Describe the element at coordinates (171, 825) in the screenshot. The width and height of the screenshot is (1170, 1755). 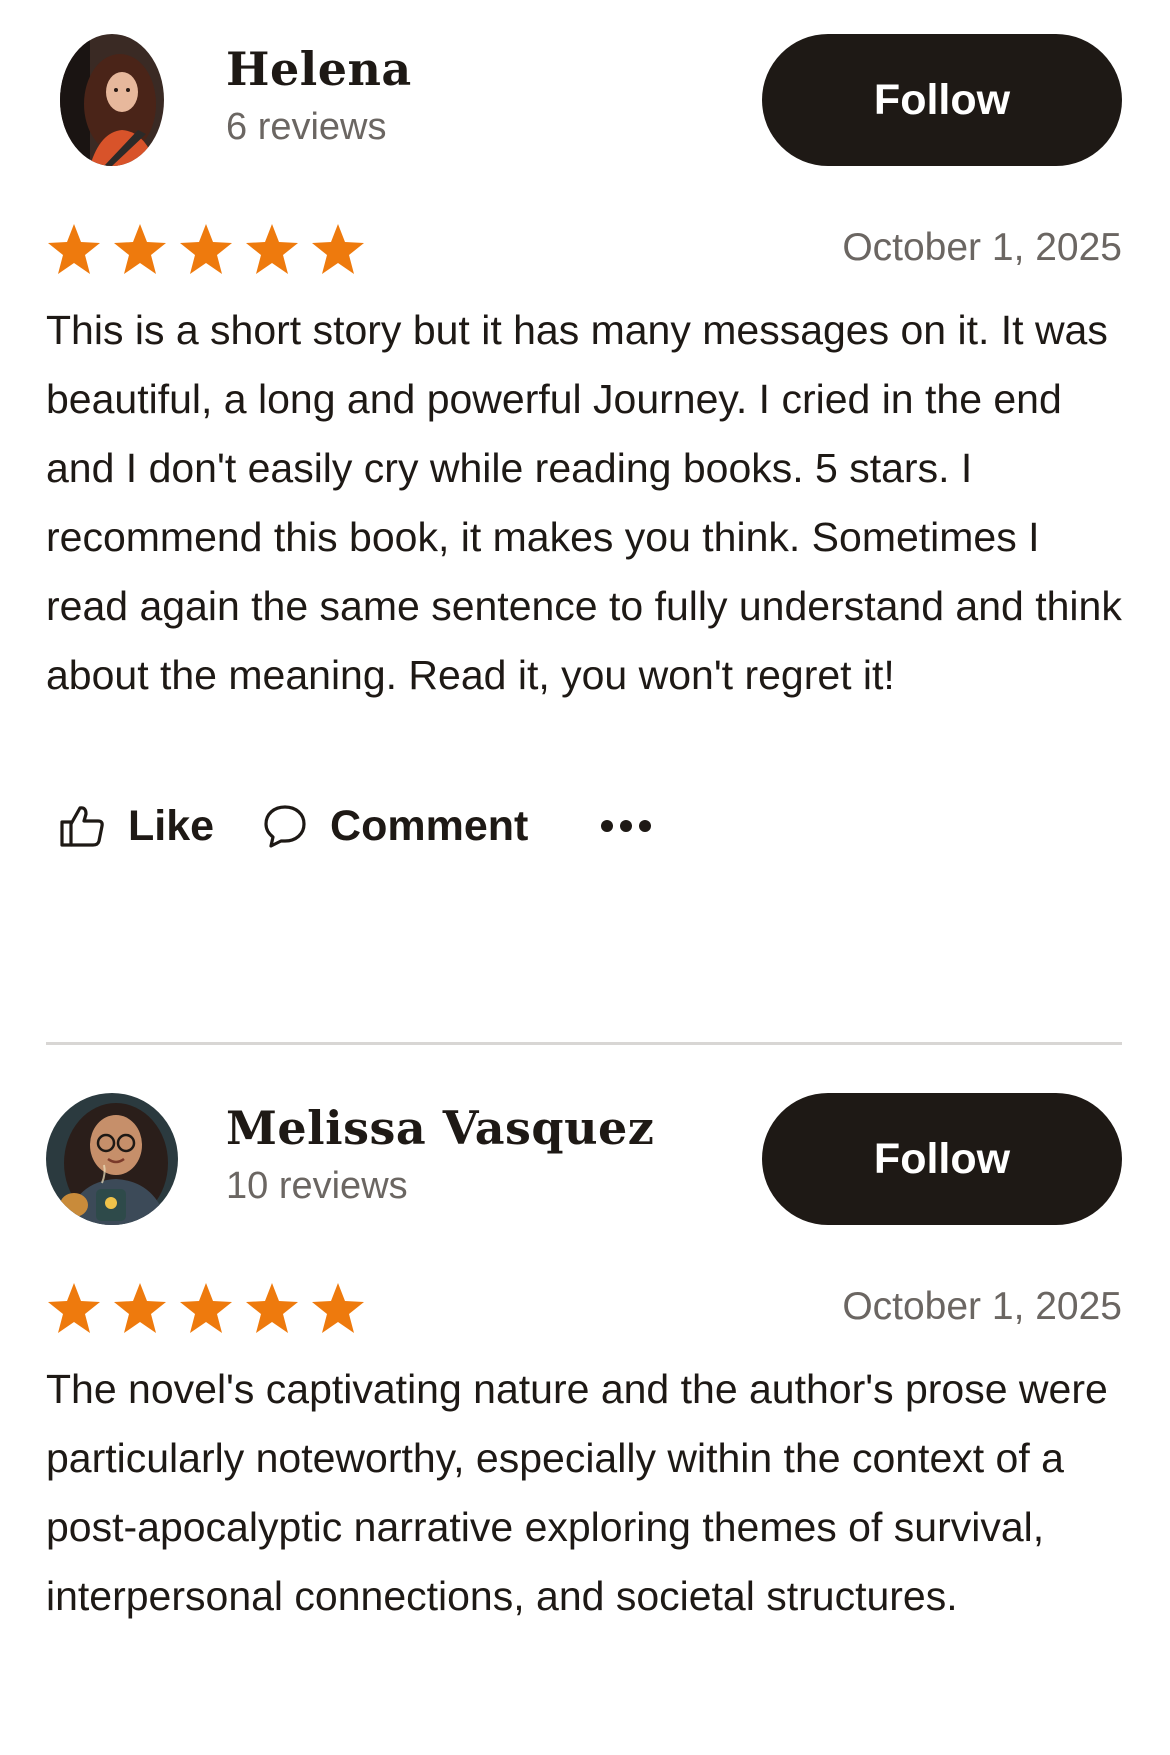
I see `like-label: Like` at that location.